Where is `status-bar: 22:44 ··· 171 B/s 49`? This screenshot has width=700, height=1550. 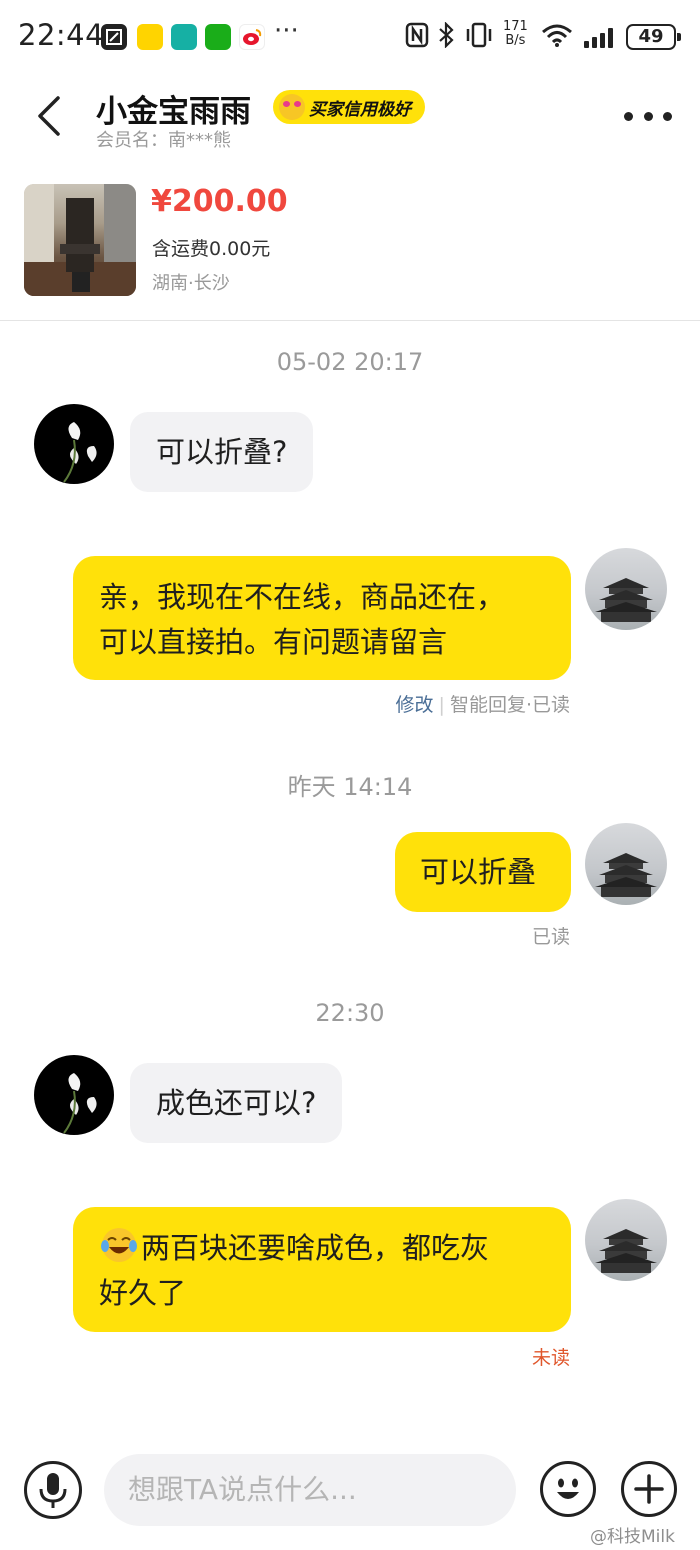
status-bar: 22:44 ··· 171 B/s 49 is located at coordinates (350, 37).